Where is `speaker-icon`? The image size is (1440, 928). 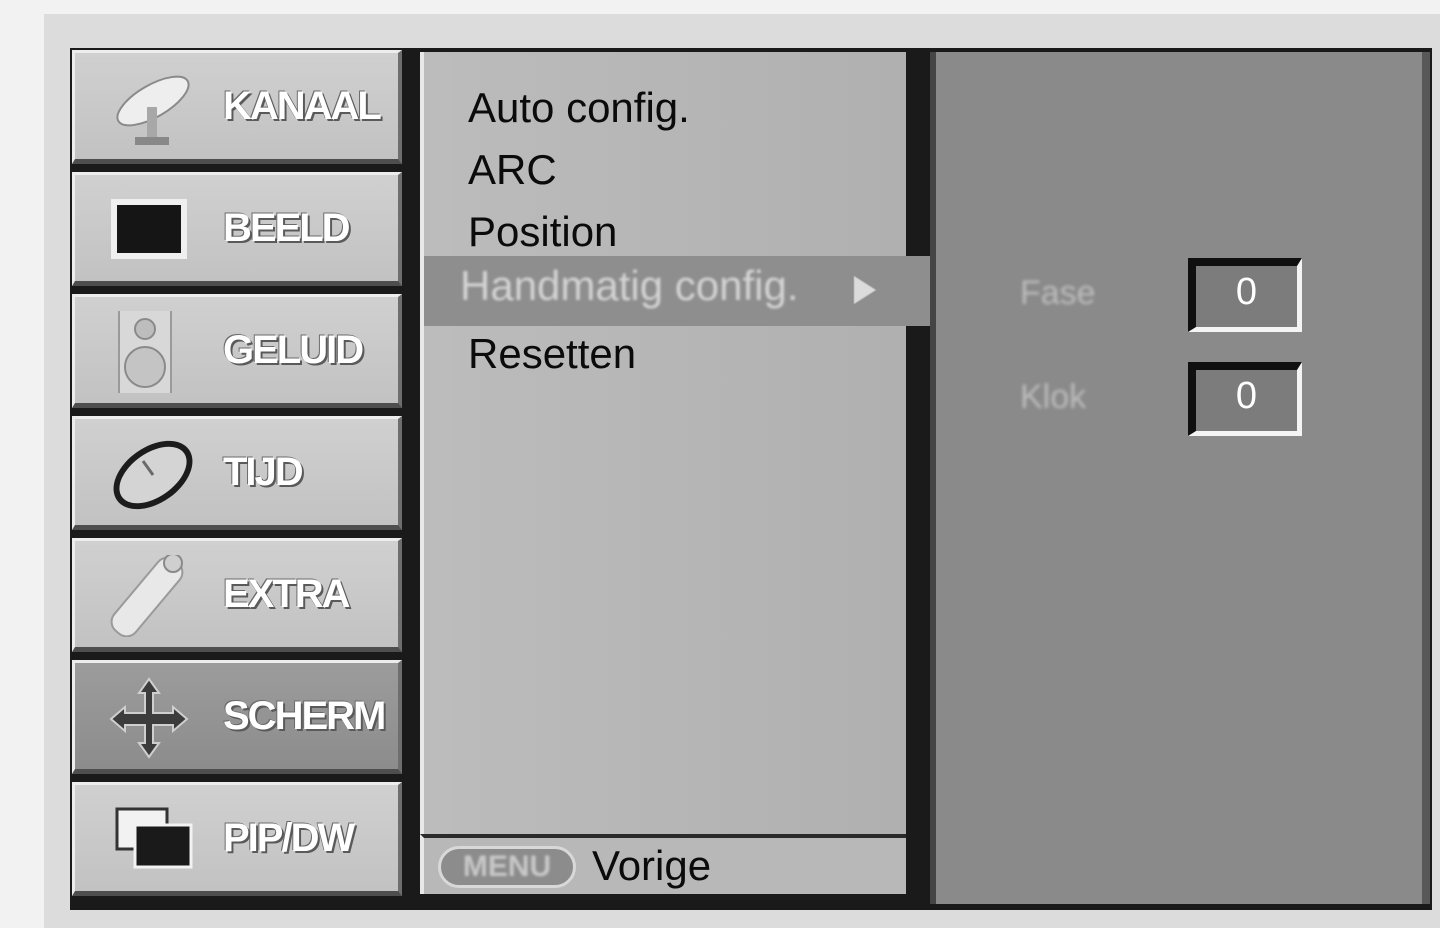 speaker-icon is located at coordinates (145, 352).